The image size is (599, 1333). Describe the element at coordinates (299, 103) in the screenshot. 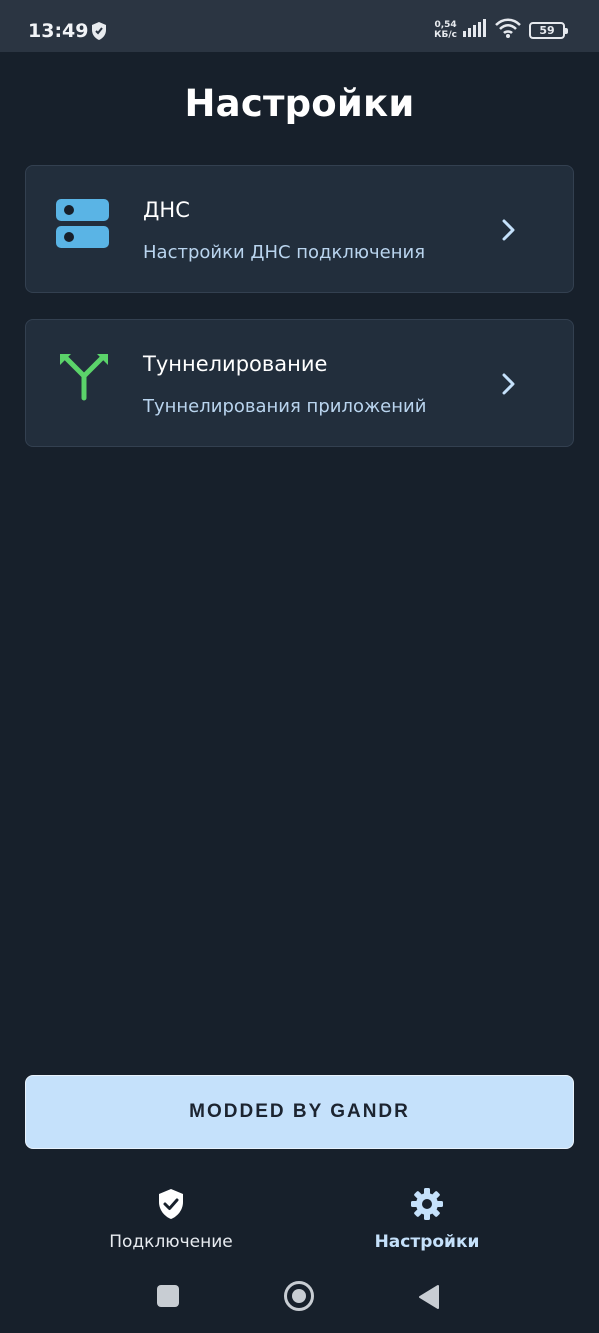

I see `page-title: Настройки` at that location.